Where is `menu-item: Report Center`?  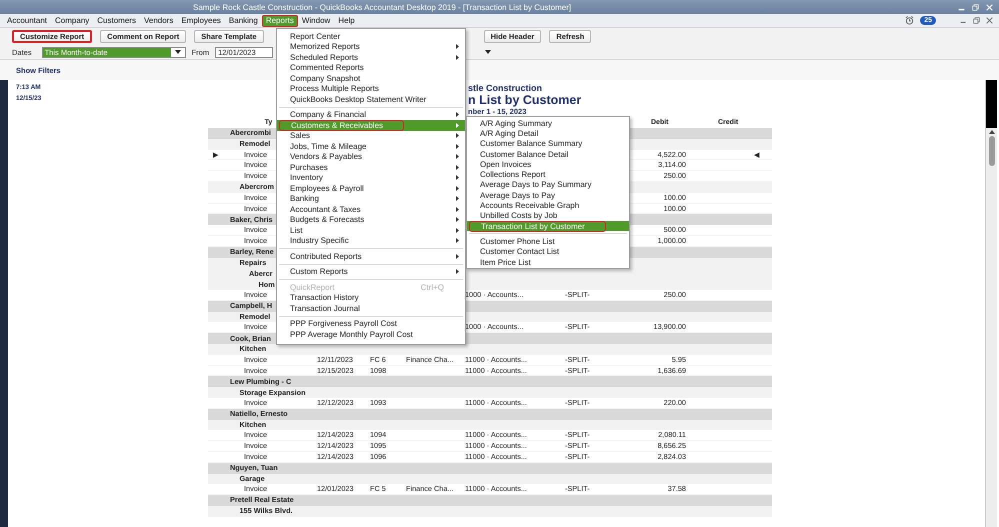 menu-item: Report Center is located at coordinates (371, 36).